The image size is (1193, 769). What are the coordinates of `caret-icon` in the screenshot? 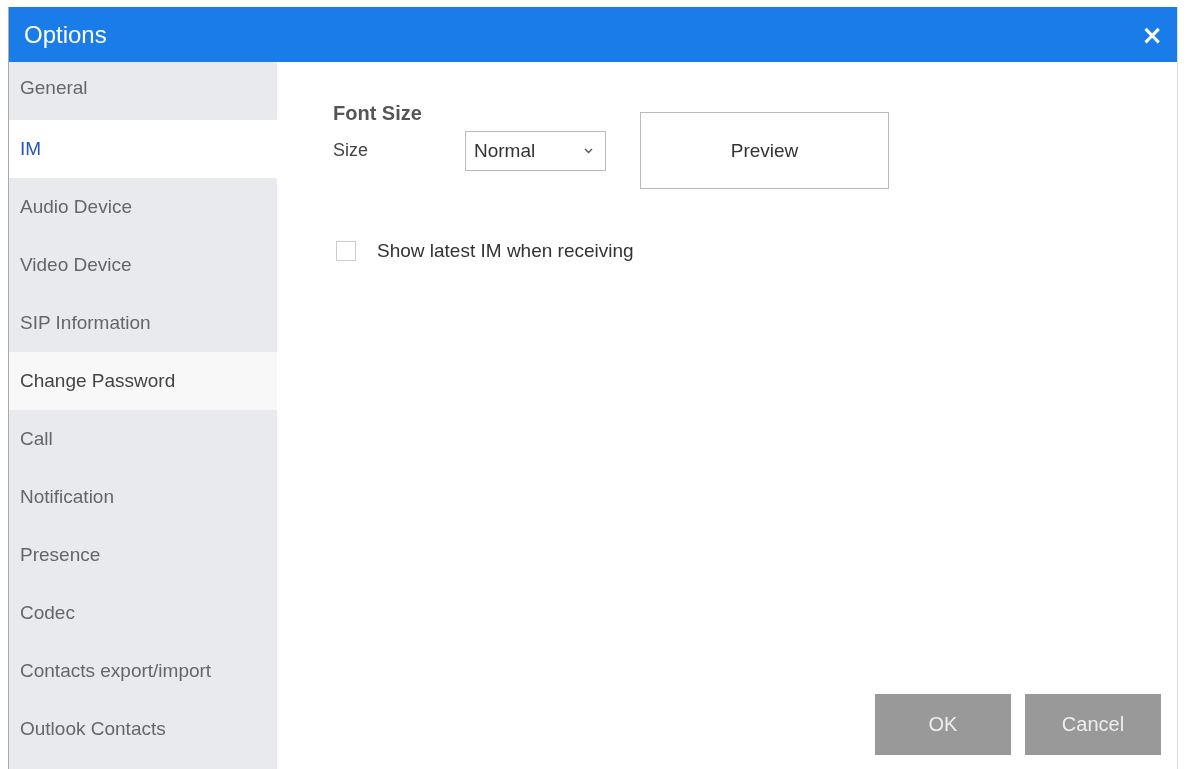 It's located at (588, 150).